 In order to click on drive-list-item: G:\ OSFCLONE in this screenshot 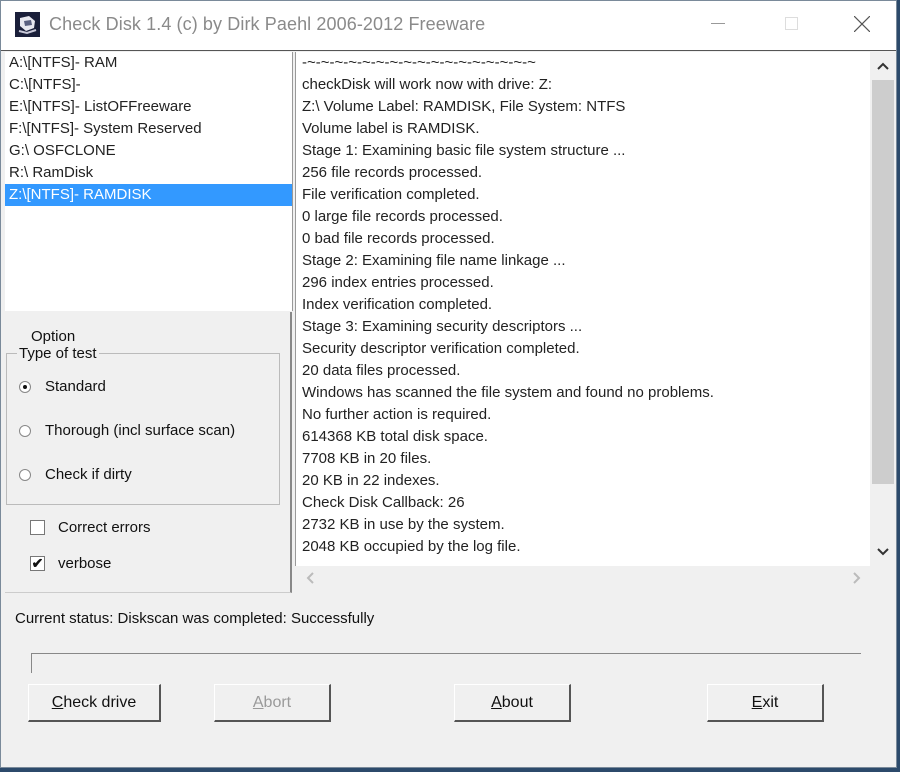, I will do `click(148, 151)`.